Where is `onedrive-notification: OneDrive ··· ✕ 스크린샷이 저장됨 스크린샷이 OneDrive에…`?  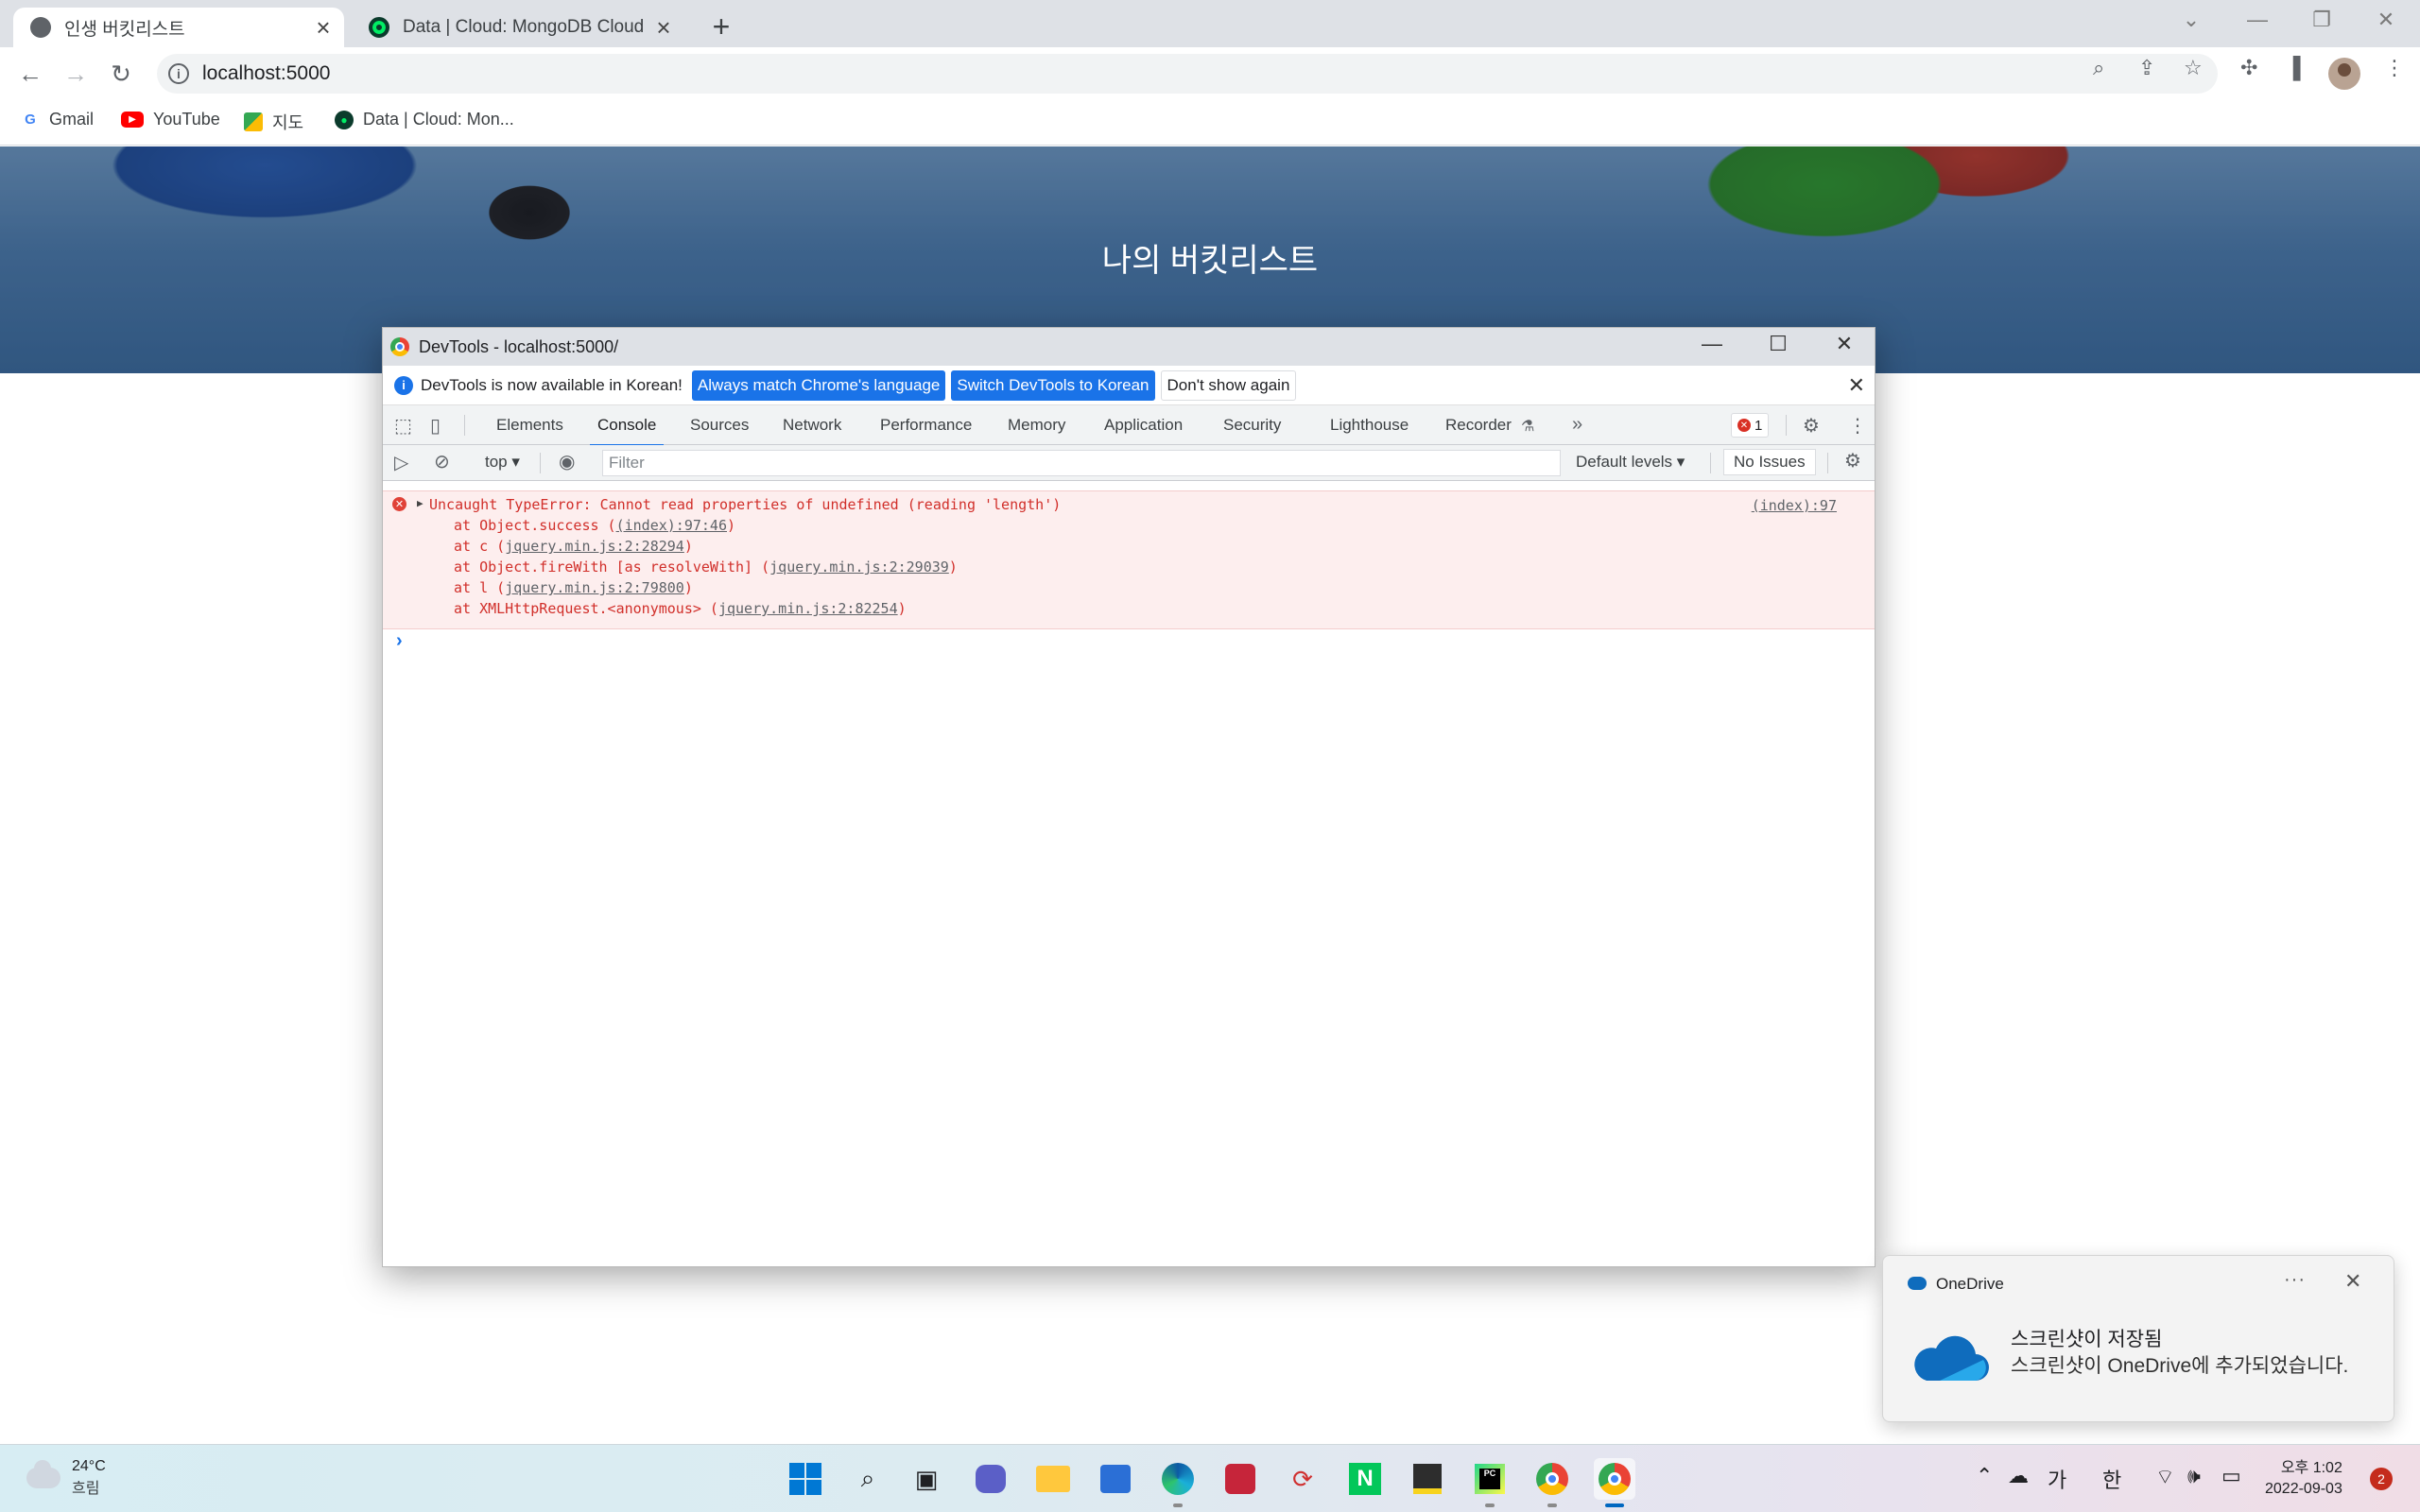
onedrive-notification: OneDrive ··· ✕ 스크린샷이 저장됨 스크린샷이 OneDrive에… is located at coordinates (2138, 1338).